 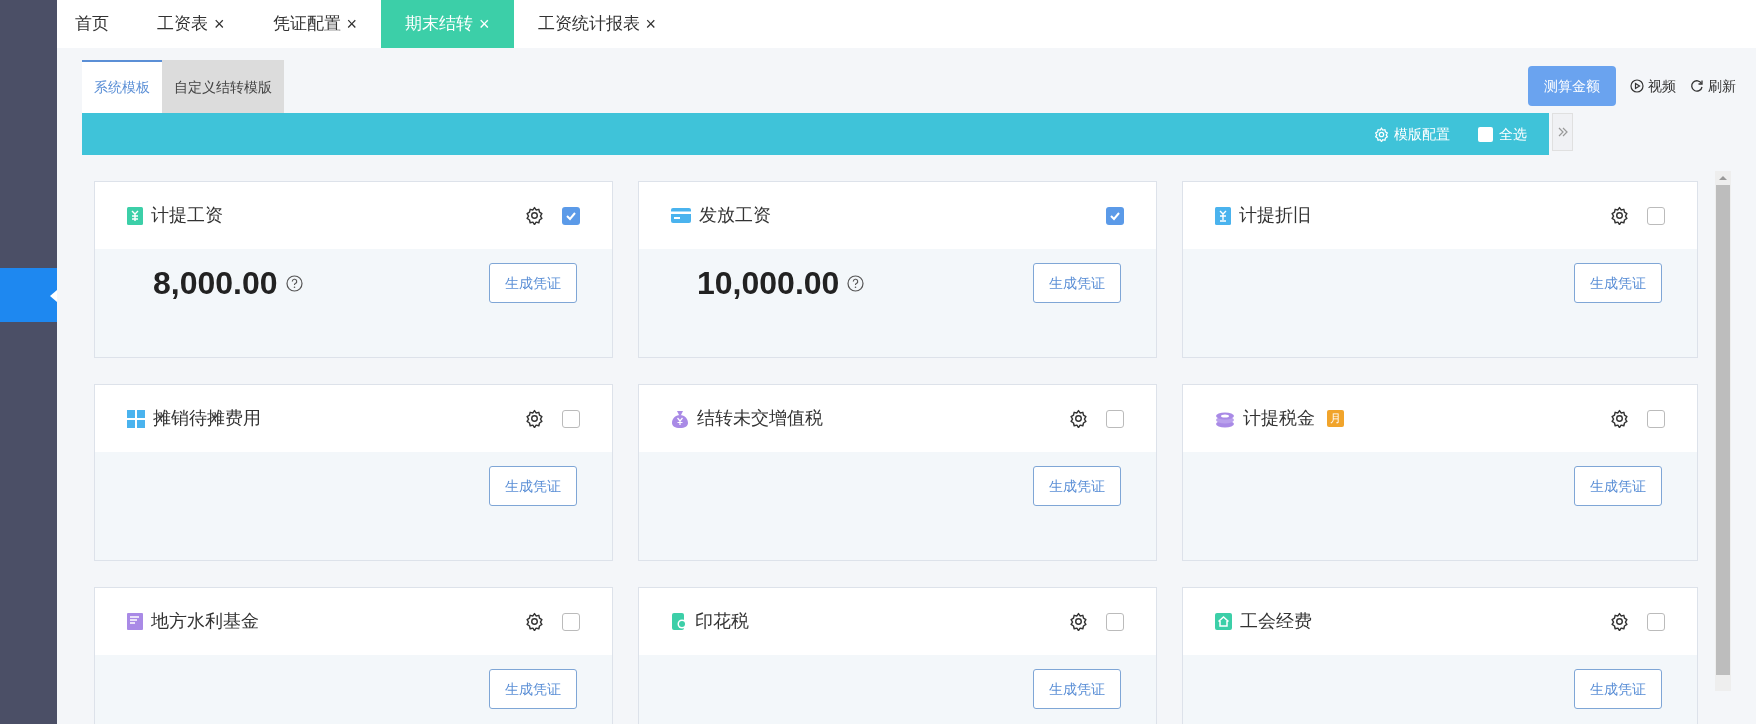 What do you see at coordinates (447, 24) in the screenshot?
I see `tab: 期末结转 ×` at bounding box center [447, 24].